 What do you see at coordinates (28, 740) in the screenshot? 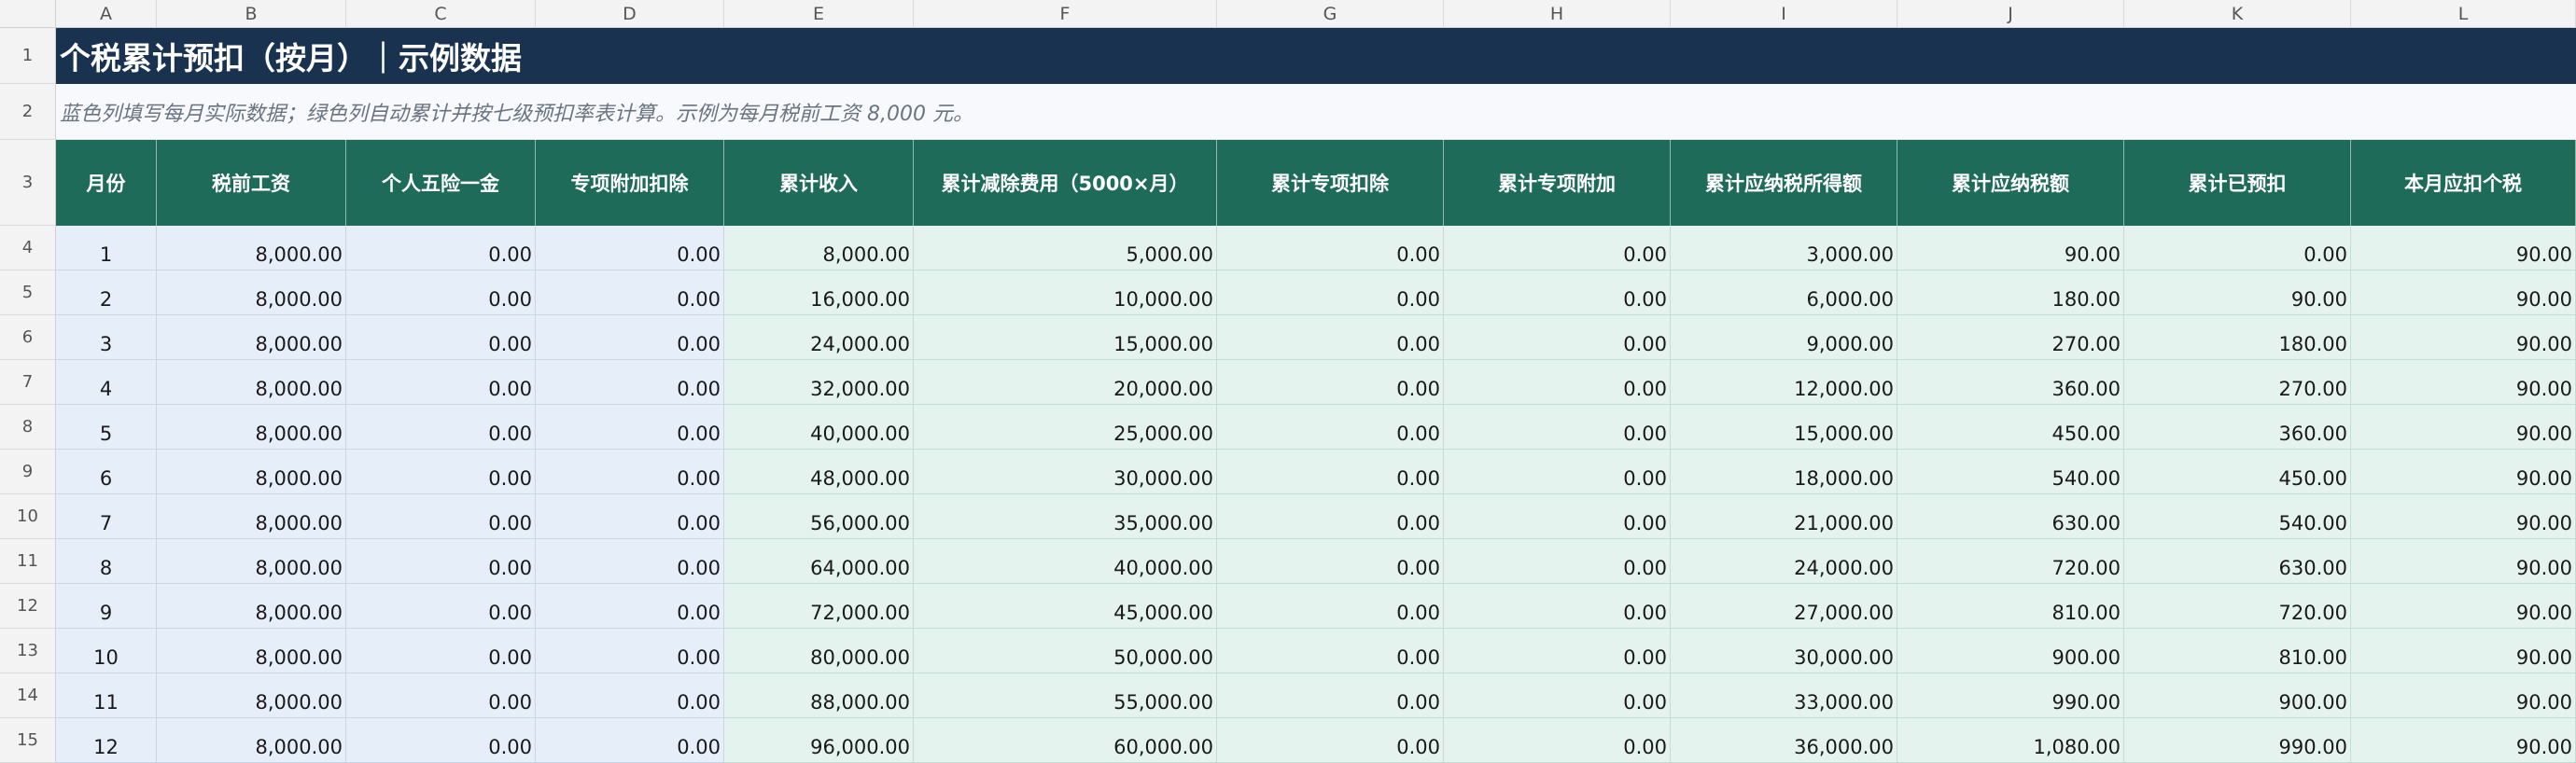
I see `row-header-15: 15` at bounding box center [28, 740].